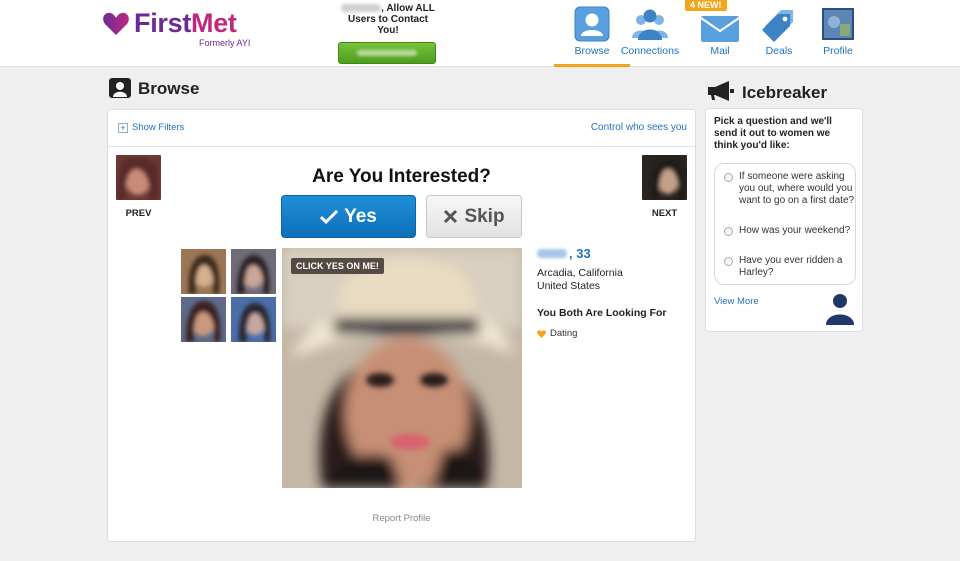 This screenshot has width=960, height=561. I want to click on check-icon, so click(329, 216).